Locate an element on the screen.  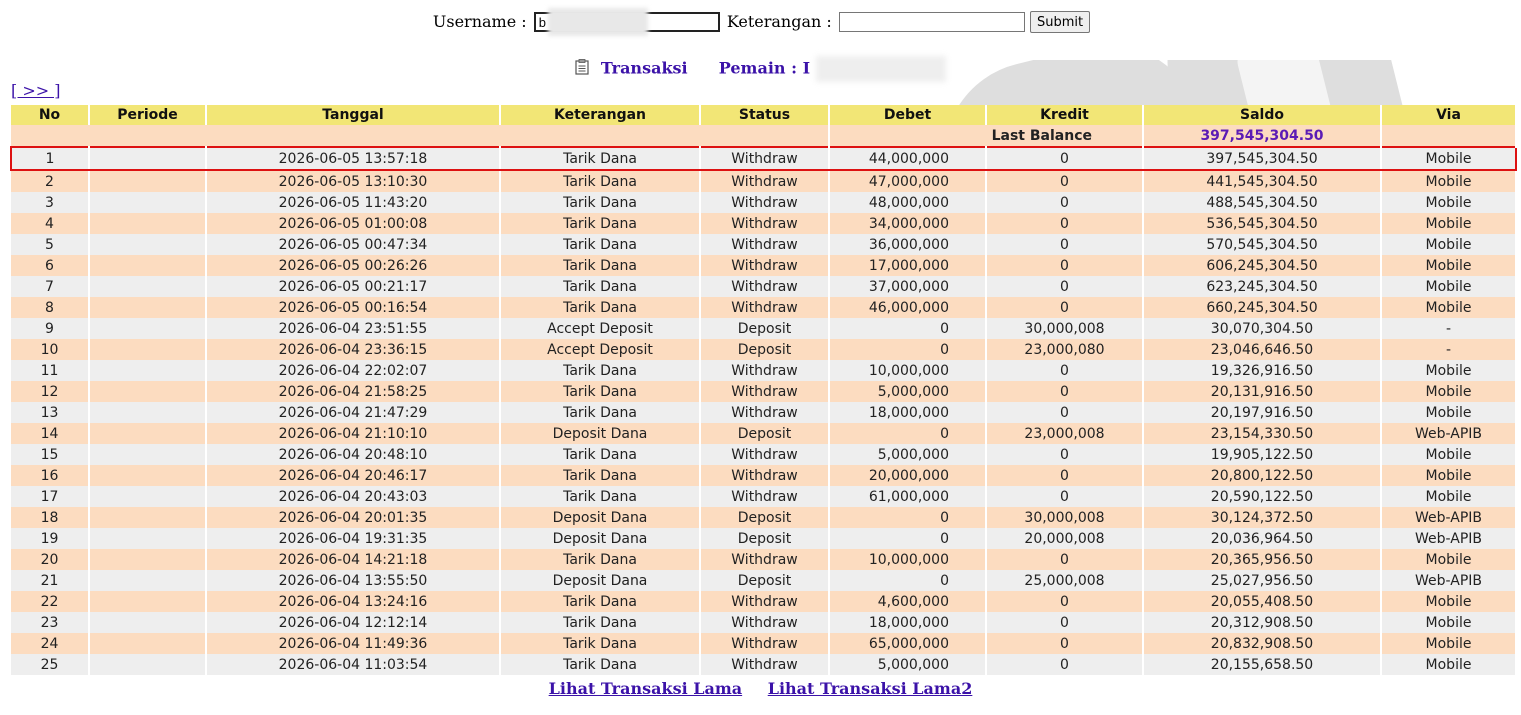
cell-saldo: 488,545,304.50 is located at coordinates (1262, 202).